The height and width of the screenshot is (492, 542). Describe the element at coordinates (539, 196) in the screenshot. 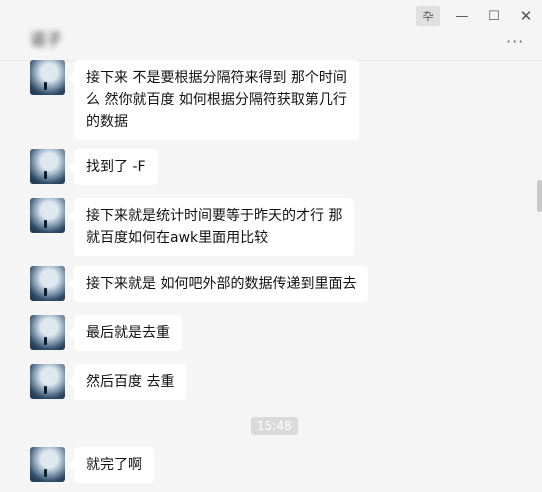

I see `scrollbar` at that location.